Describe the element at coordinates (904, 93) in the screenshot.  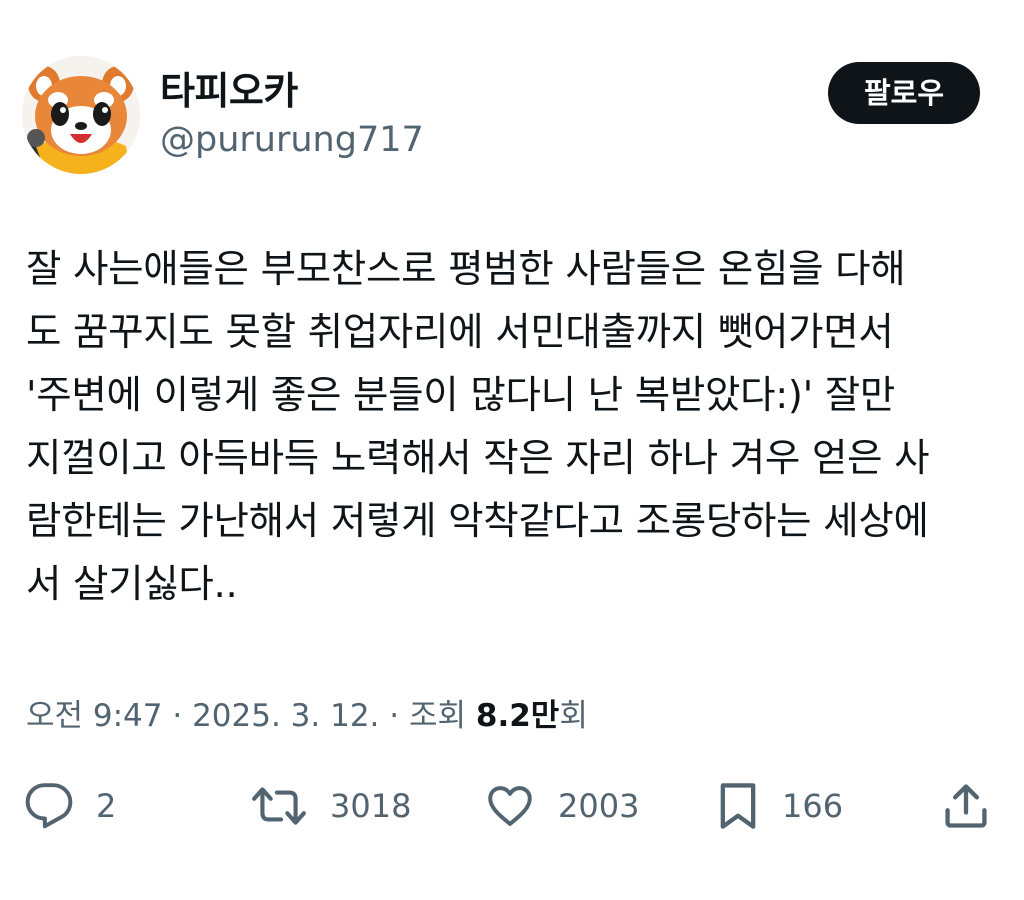
I see `follow-button: 팔로우` at that location.